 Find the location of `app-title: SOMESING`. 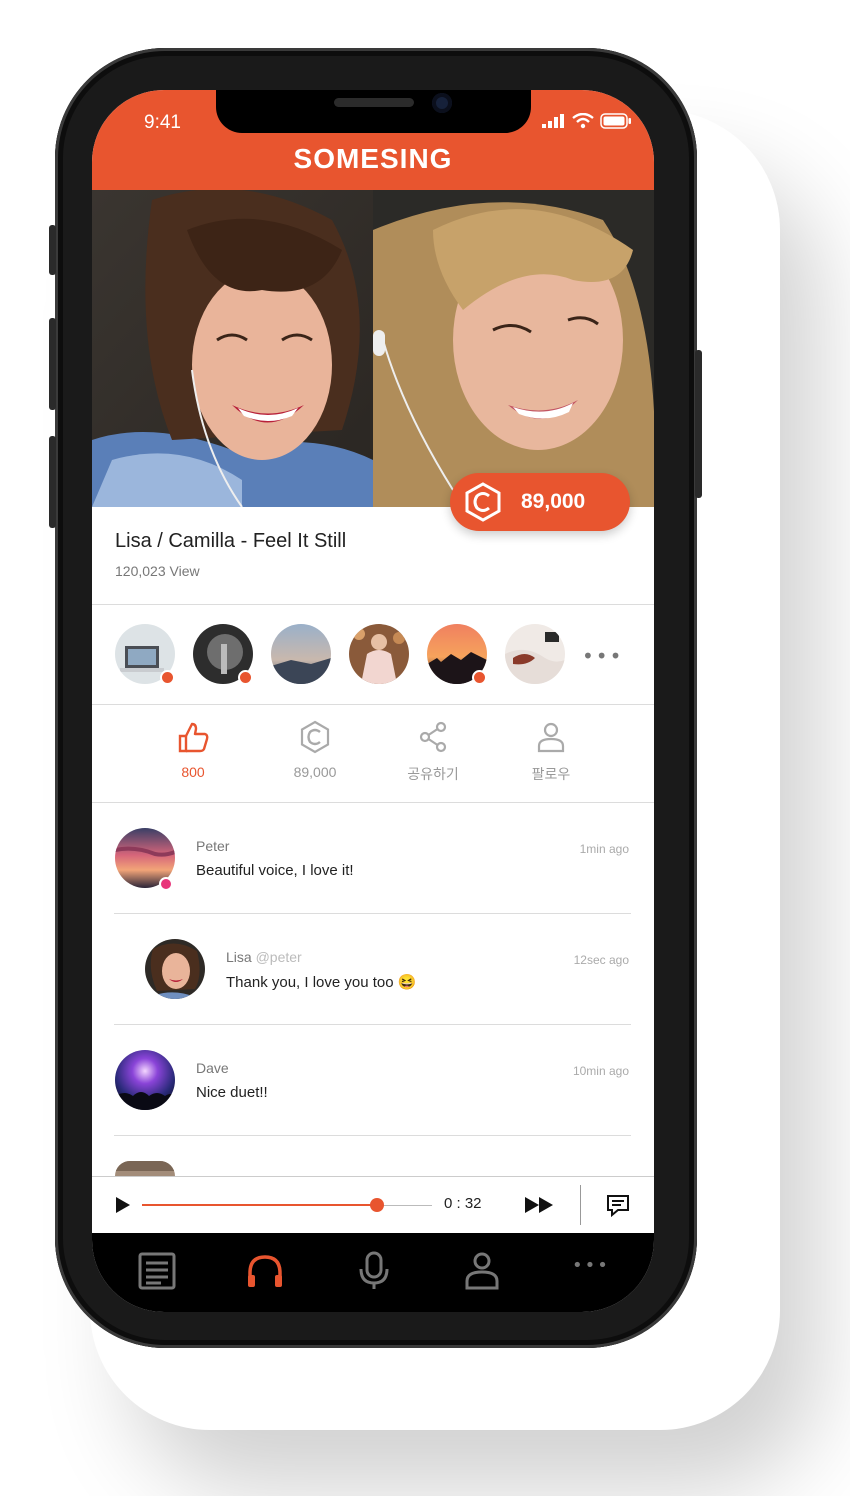

app-title: SOMESING is located at coordinates (373, 158).